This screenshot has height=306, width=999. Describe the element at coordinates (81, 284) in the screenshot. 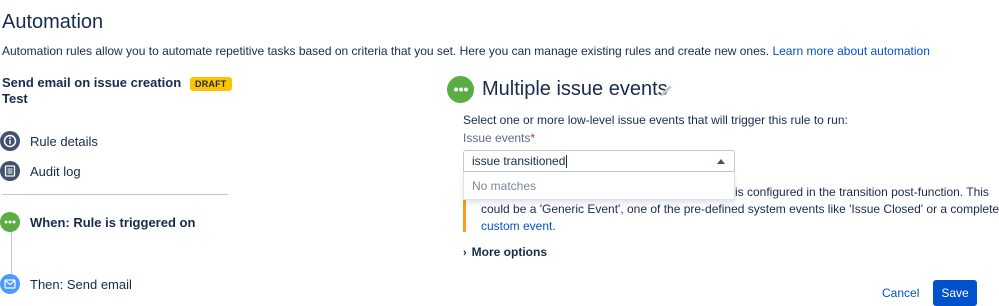

I see `step-label: Then: Send email` at that location.